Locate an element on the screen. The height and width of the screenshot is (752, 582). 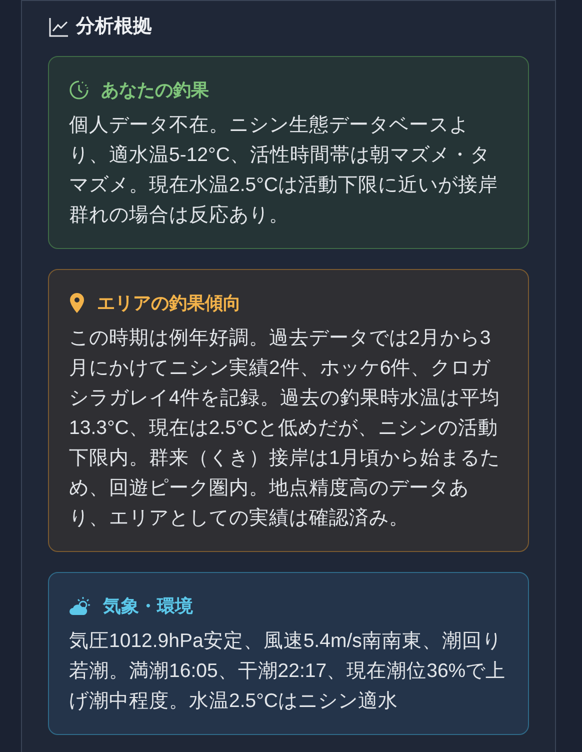
card-text: 個人データ不在。ニシン生態データベースより、適水温5-12°C、活性時間帯は朝マズメ・タマズメ。現在水温2.5°Cは活動下限に近いが接岸群れの場合は反応あり。 is located at coordinates (284, 170).